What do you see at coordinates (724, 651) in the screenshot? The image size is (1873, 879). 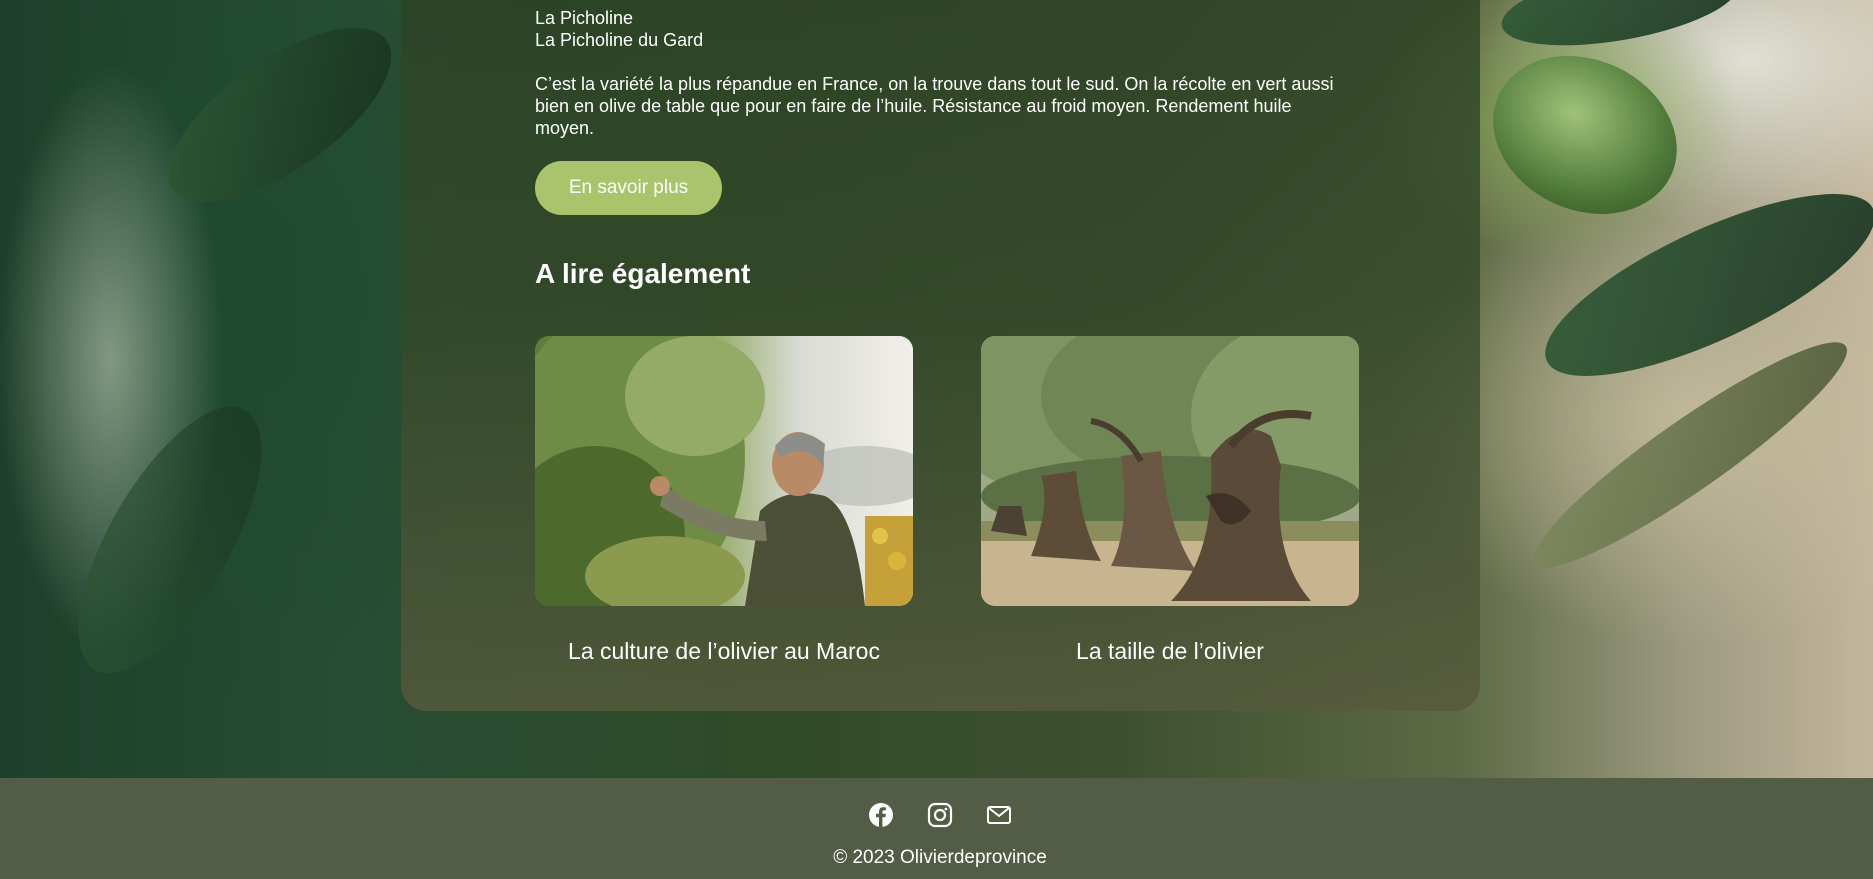 I see `article-title-olive-culture-morocco: La culture de l’olivier au Maroc` at bounding box center [724, 651].